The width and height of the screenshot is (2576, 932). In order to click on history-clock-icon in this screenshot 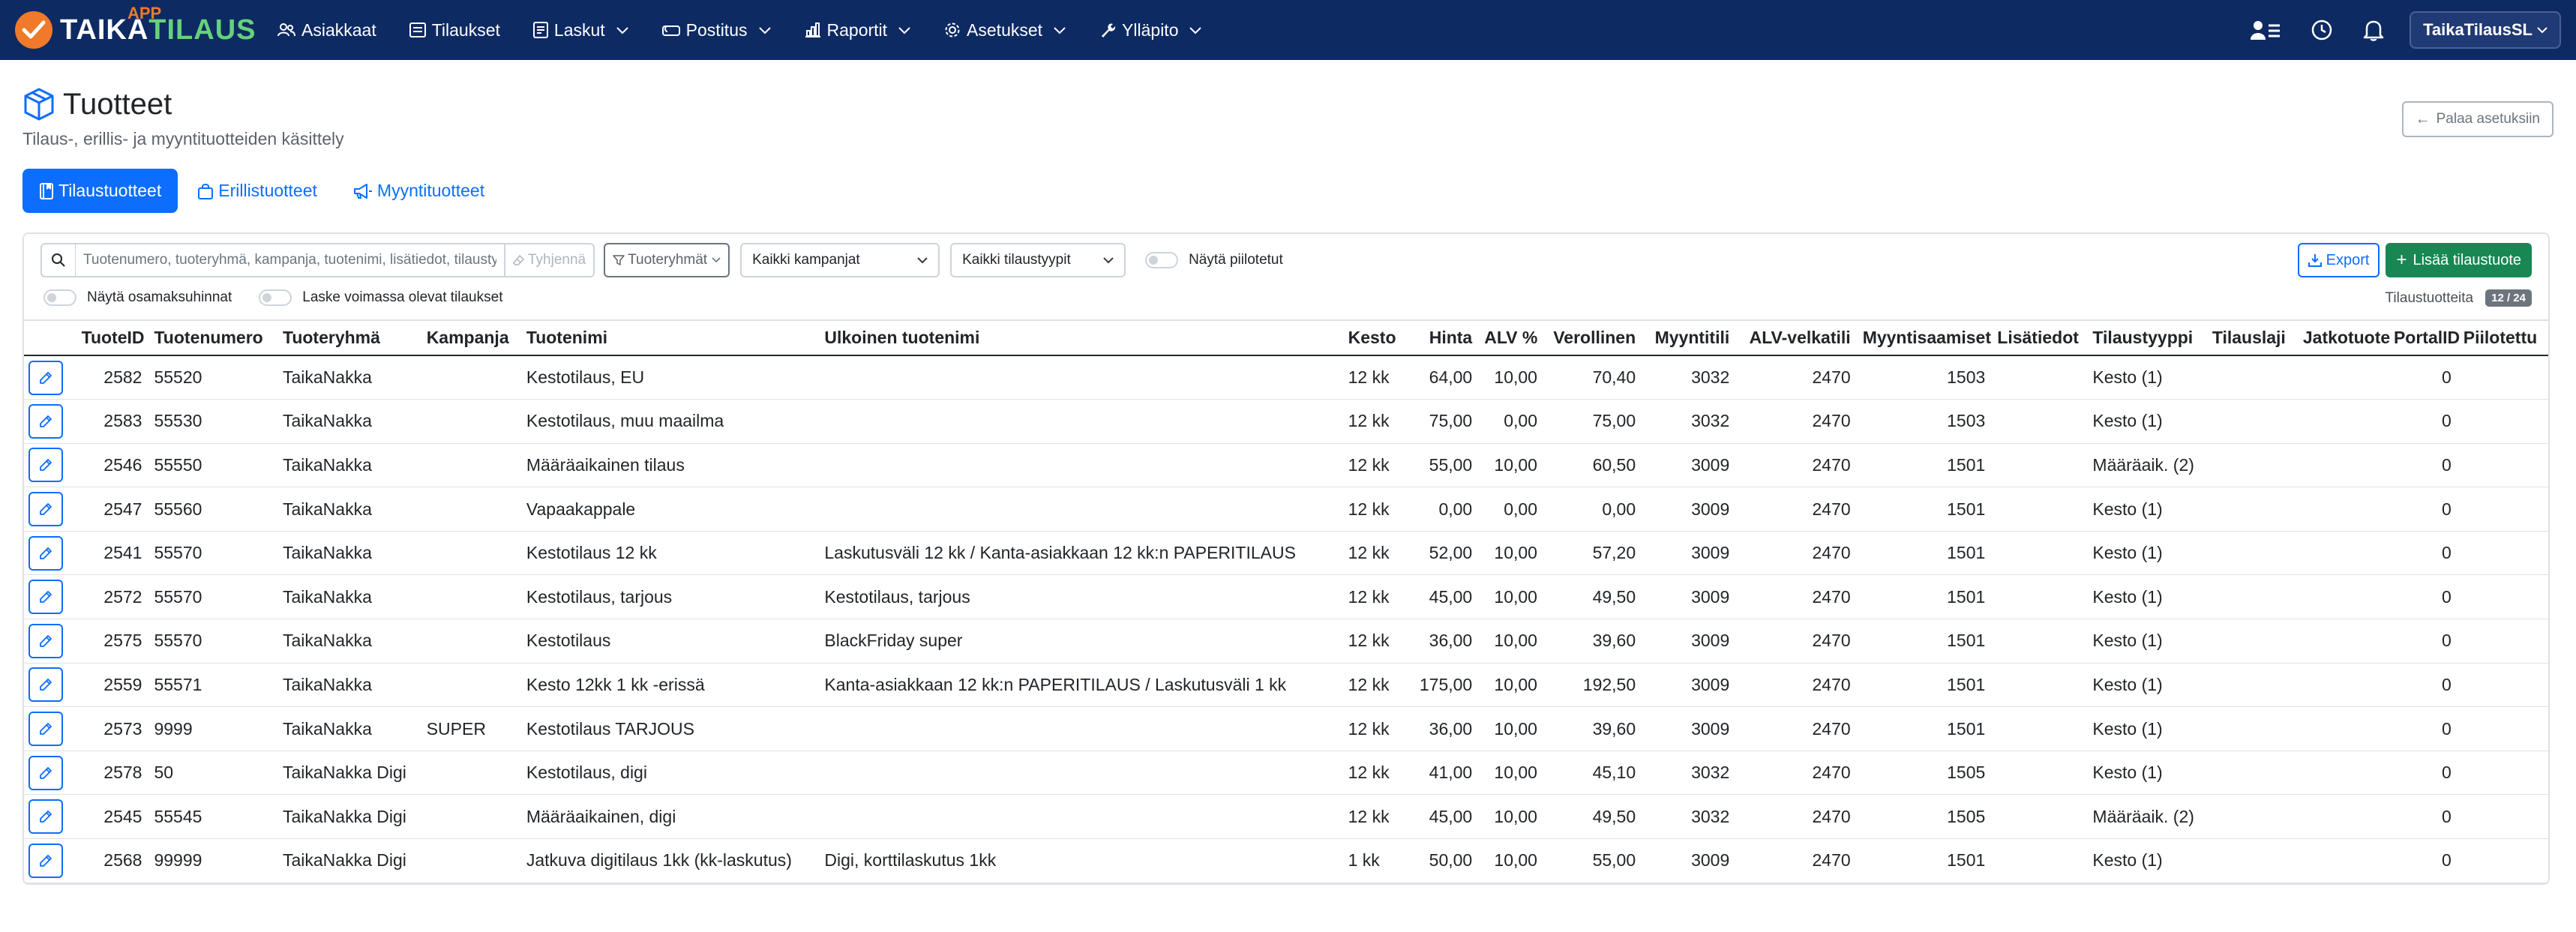, I will do `click(2322, 30)`.